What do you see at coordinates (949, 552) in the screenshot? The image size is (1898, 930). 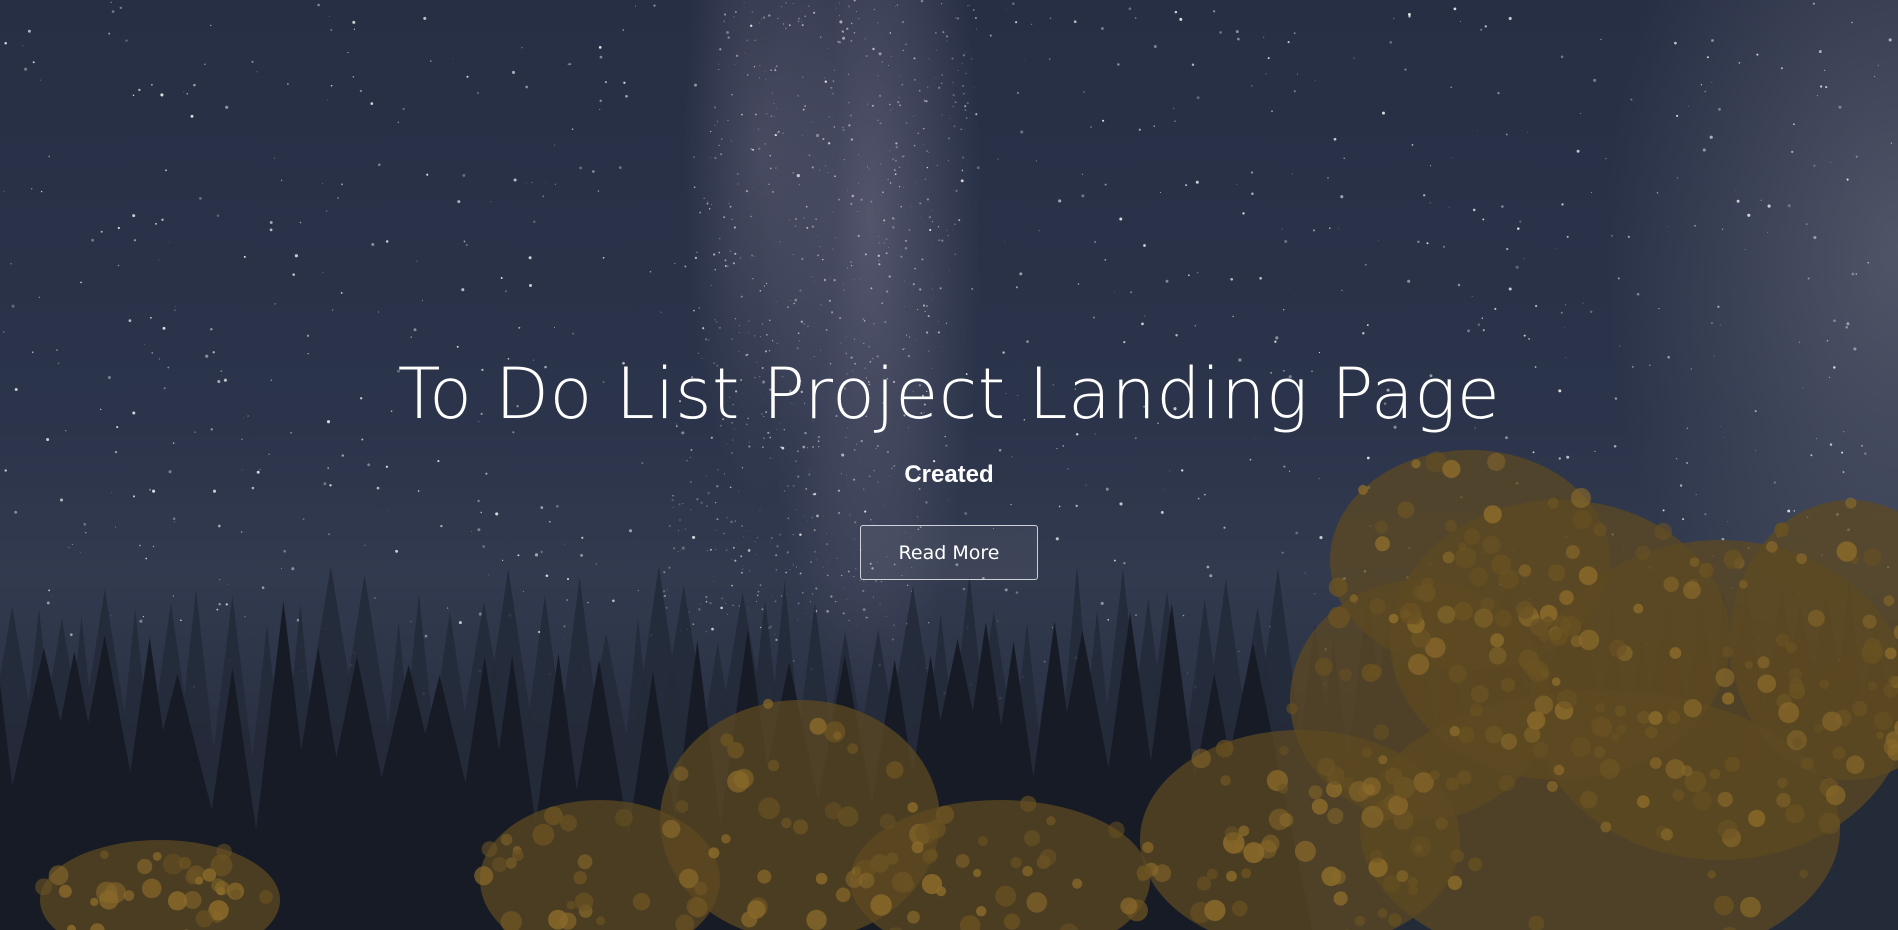 I see `read-more-button: Read More` at bounding box center [949, 552].